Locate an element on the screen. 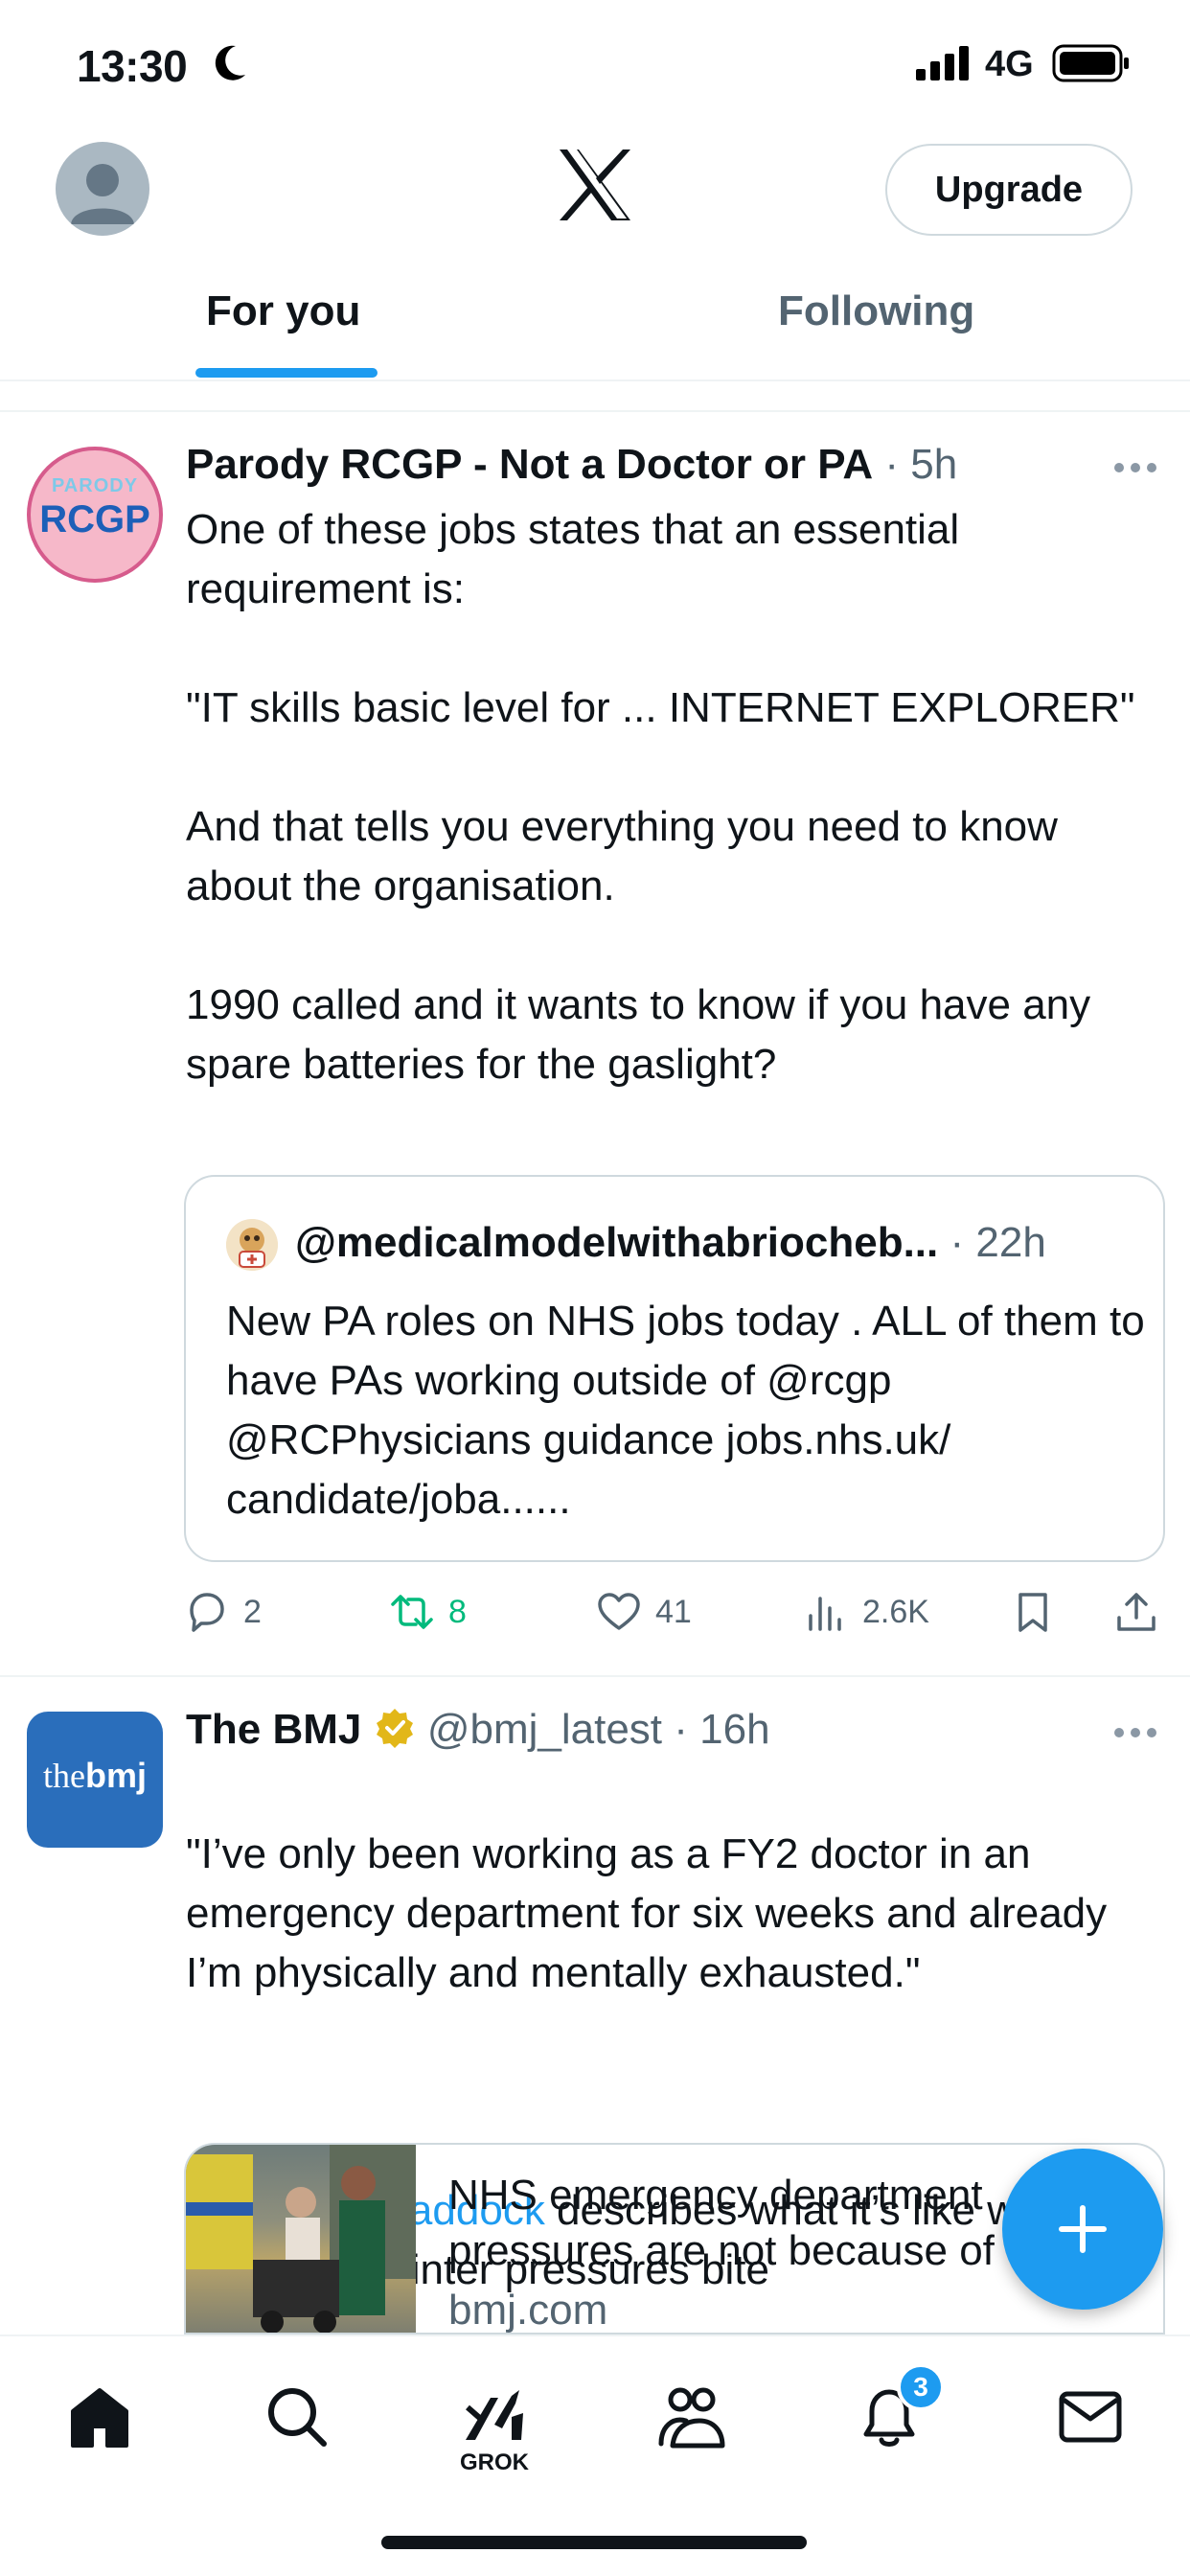  nav-home is located at coordinates (99, 2417).